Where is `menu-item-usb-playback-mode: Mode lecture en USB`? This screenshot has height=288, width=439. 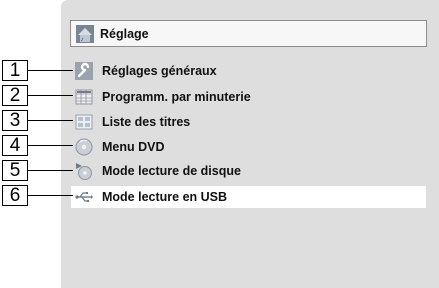
menu-item-usb-playback-mode: Mode lecture en USB is located at coordinates (248, 197).